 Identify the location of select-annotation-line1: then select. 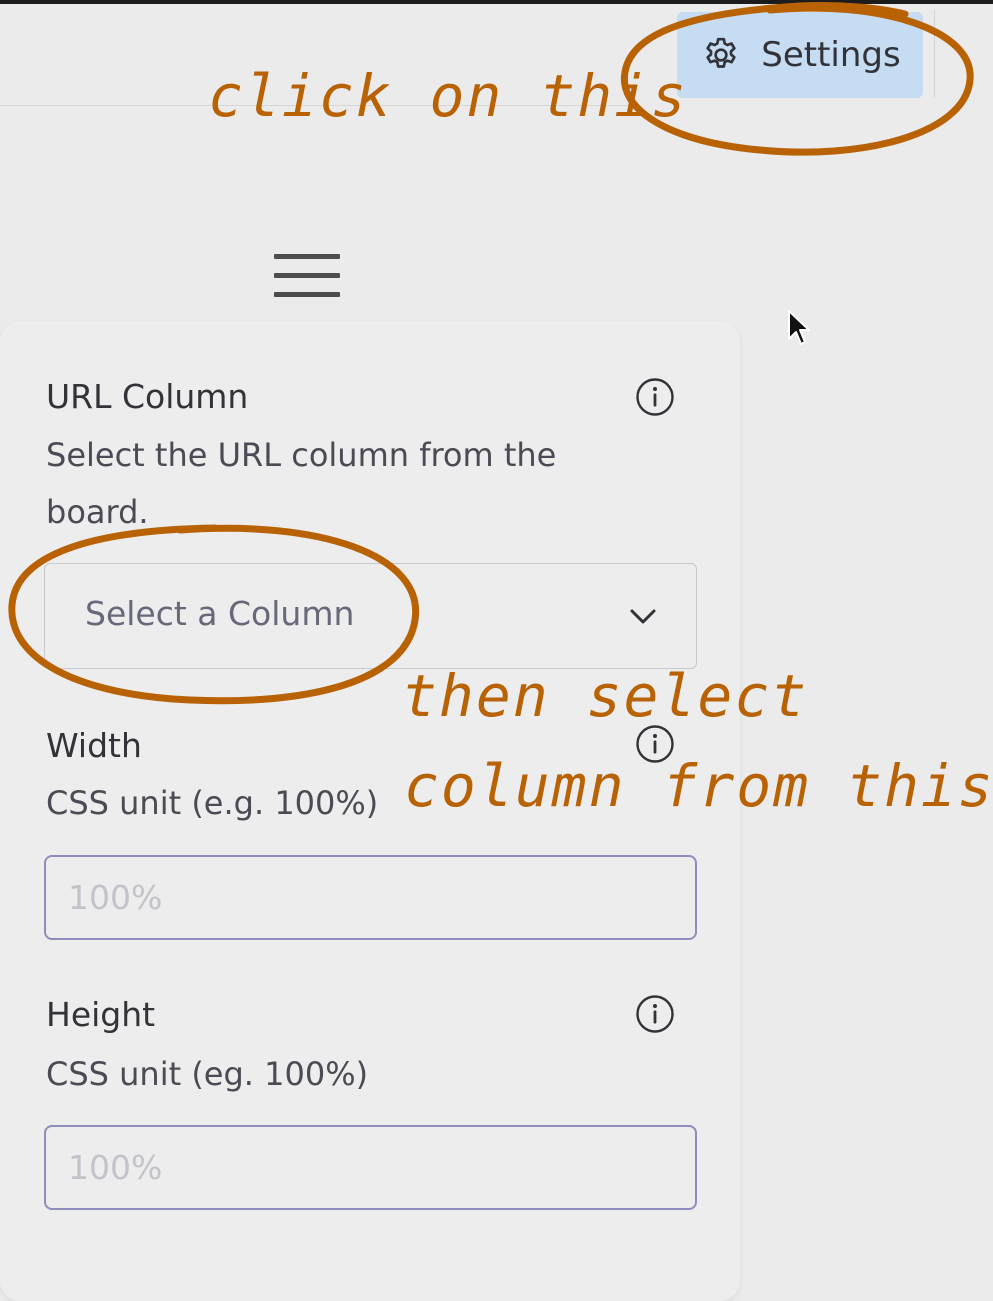
(605, 696).